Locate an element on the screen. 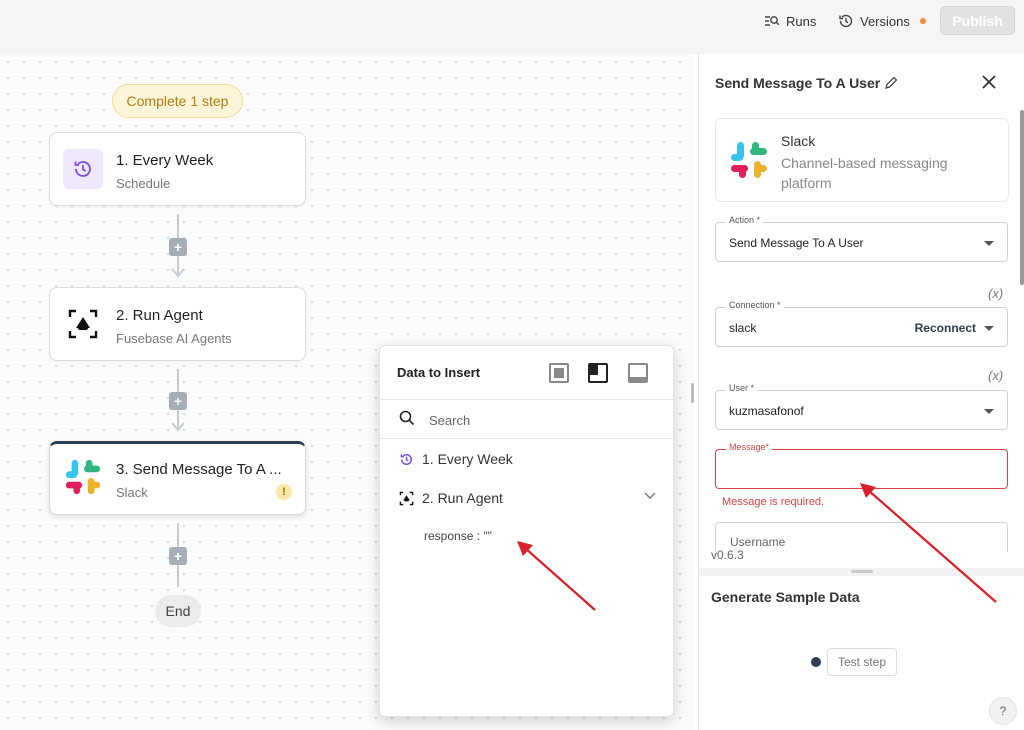 The height and width of the screenshot is (730, 1024). step-subtitle: Slack is located at coordinates (132, 492).